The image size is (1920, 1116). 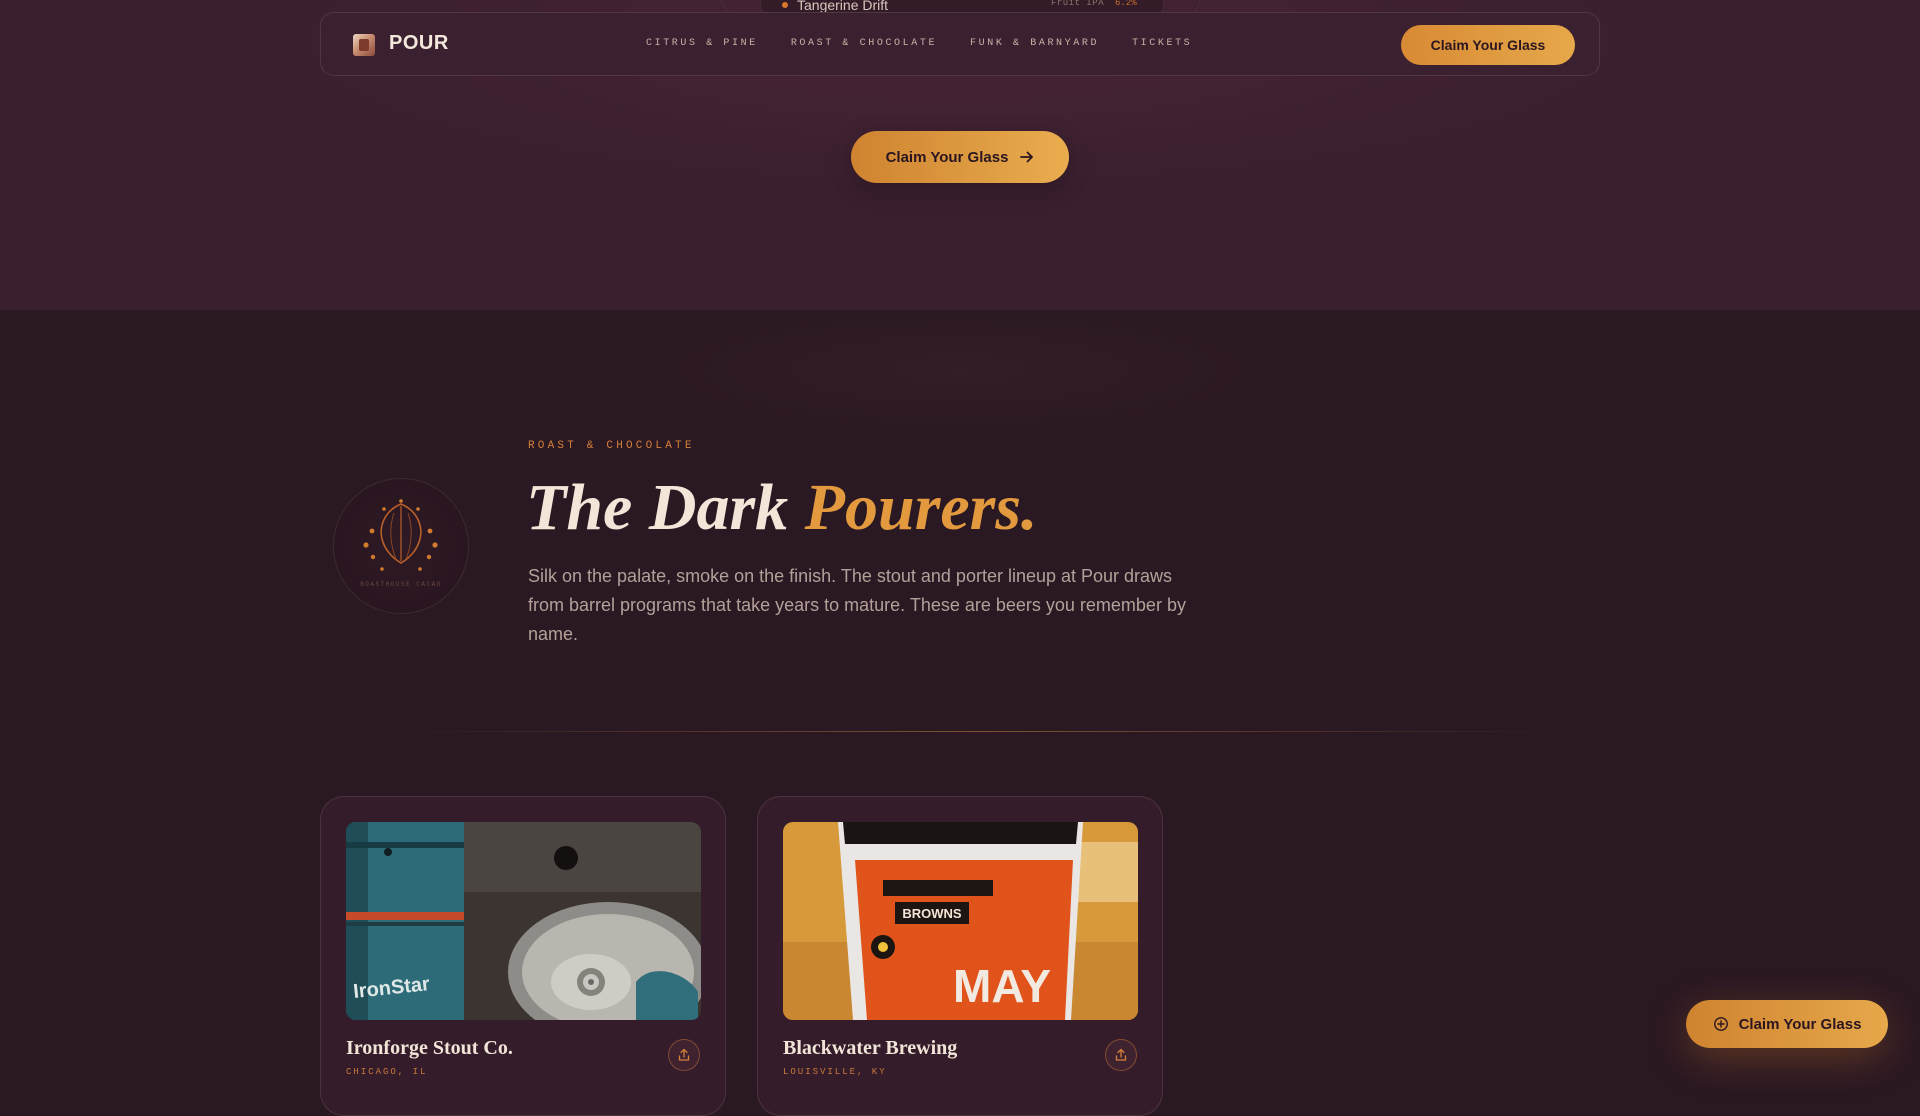 I want to click on nav-link-tickets: TICKETS, so click(x=1162, y=43).